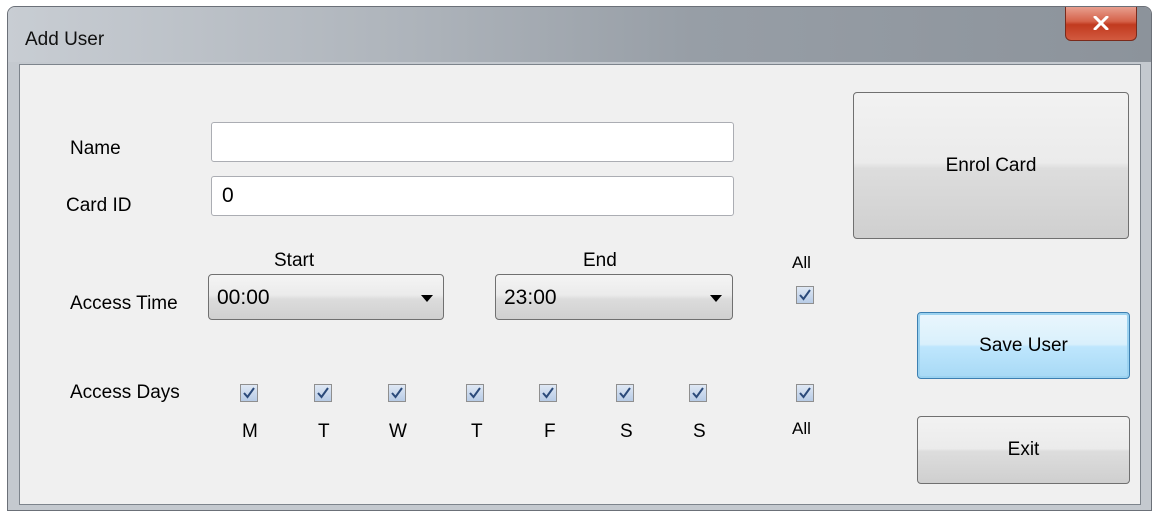 This screenshot has width=1158, height=515. What do you see at coordinates (600, 260) in the screenshot?
I see `end-header: End` at bounding box center [600, 260].